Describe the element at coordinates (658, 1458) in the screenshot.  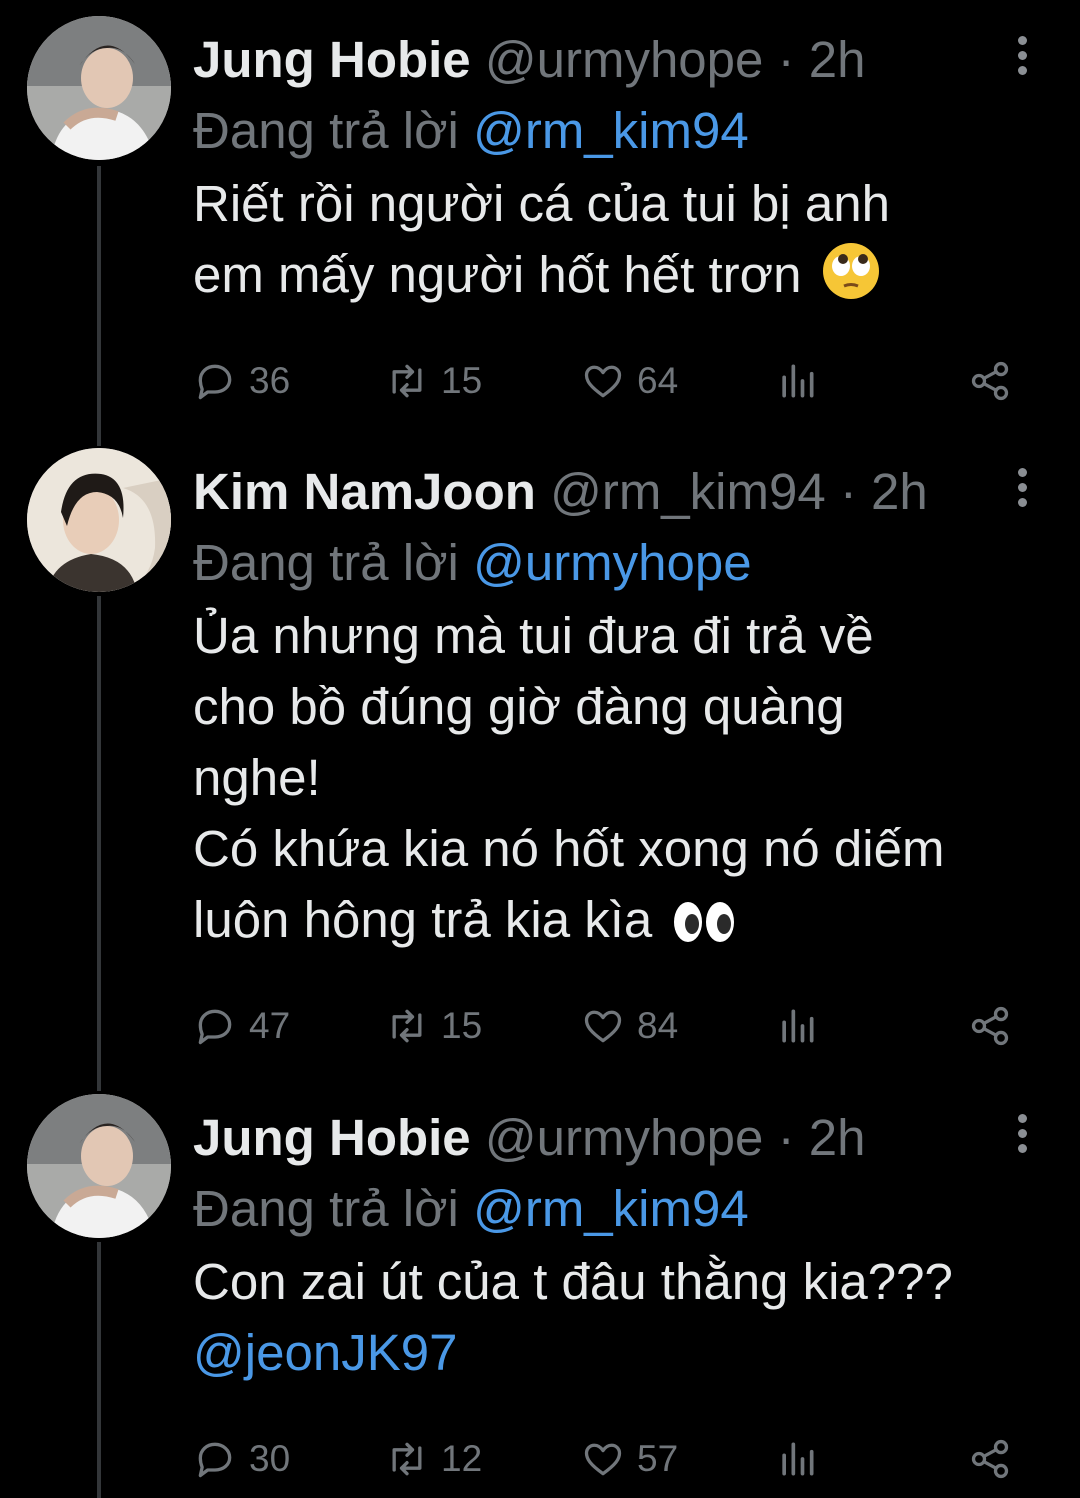
I see `like-count: 57` at that location.